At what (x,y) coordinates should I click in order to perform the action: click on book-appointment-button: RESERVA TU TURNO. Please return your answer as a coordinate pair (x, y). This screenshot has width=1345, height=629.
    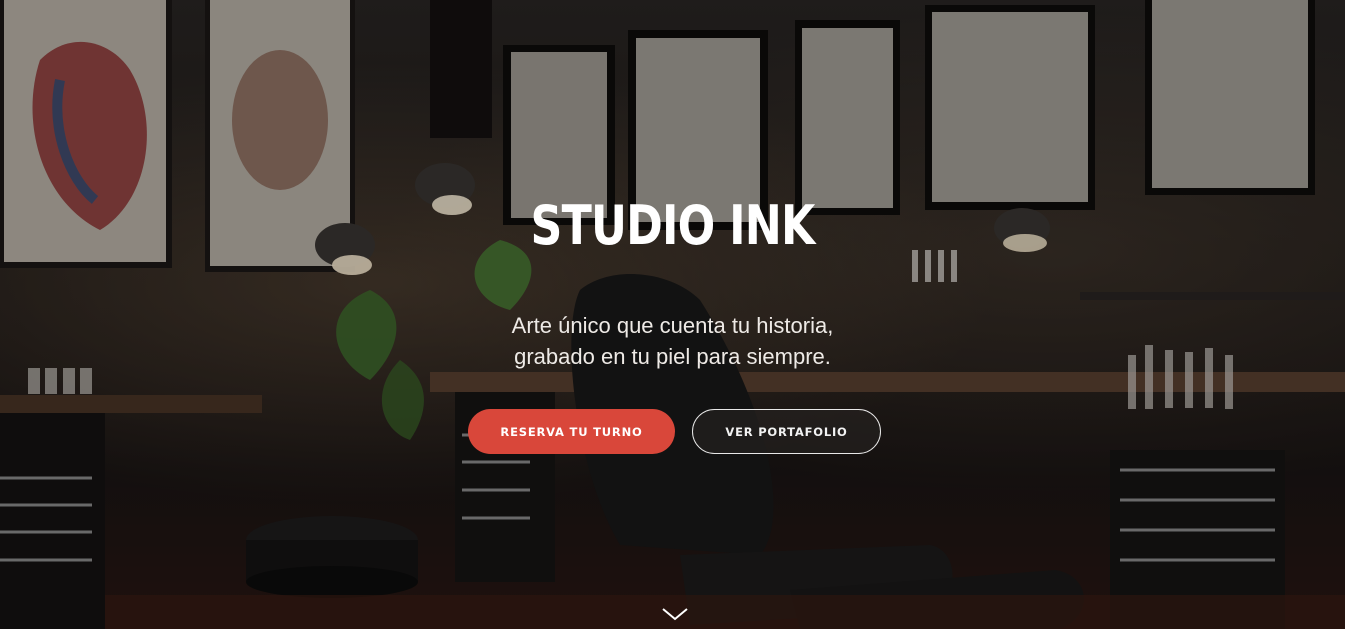
    Looking at the image, I should click on (571, 431).